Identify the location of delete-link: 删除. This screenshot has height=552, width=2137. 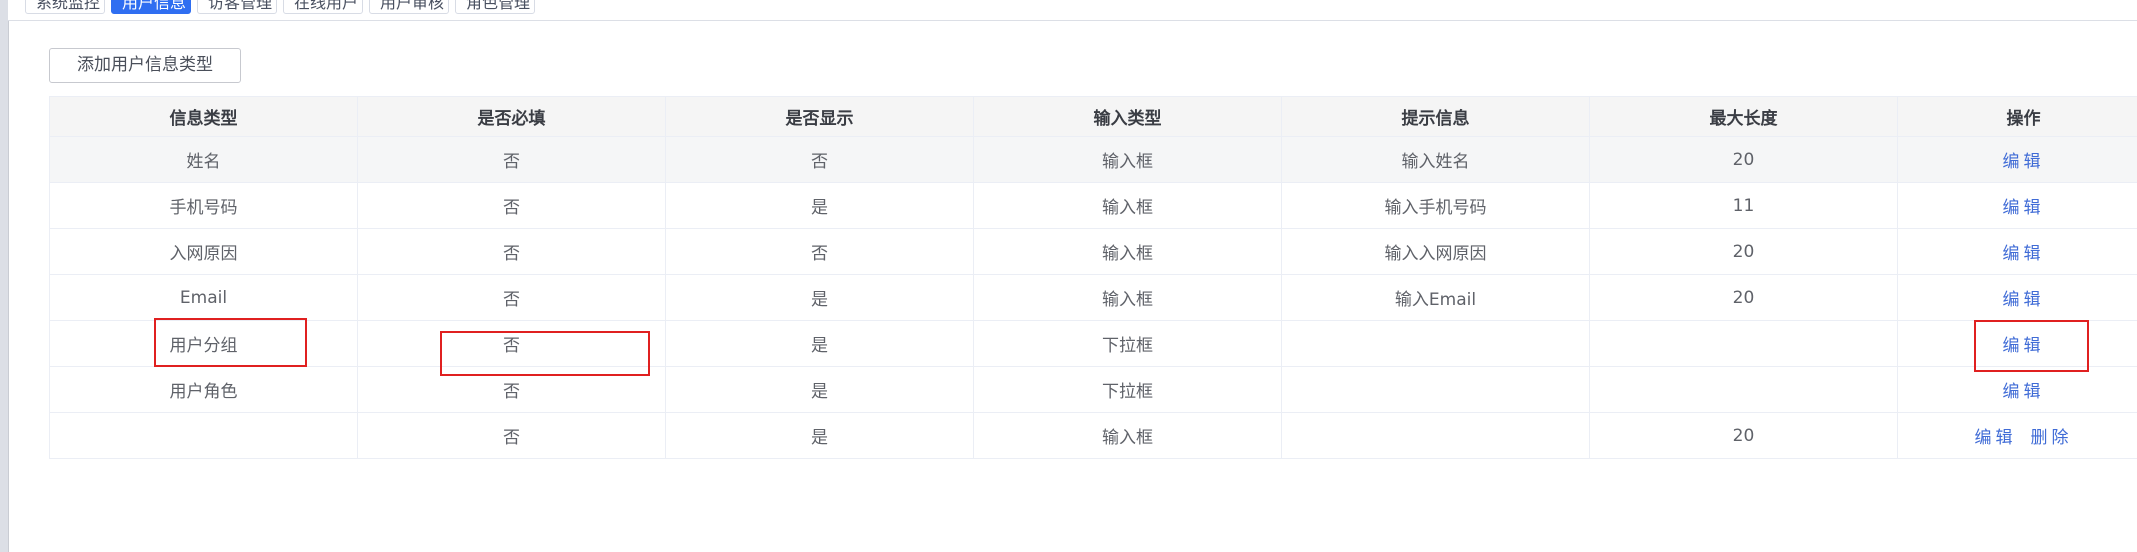
(2052, 438).